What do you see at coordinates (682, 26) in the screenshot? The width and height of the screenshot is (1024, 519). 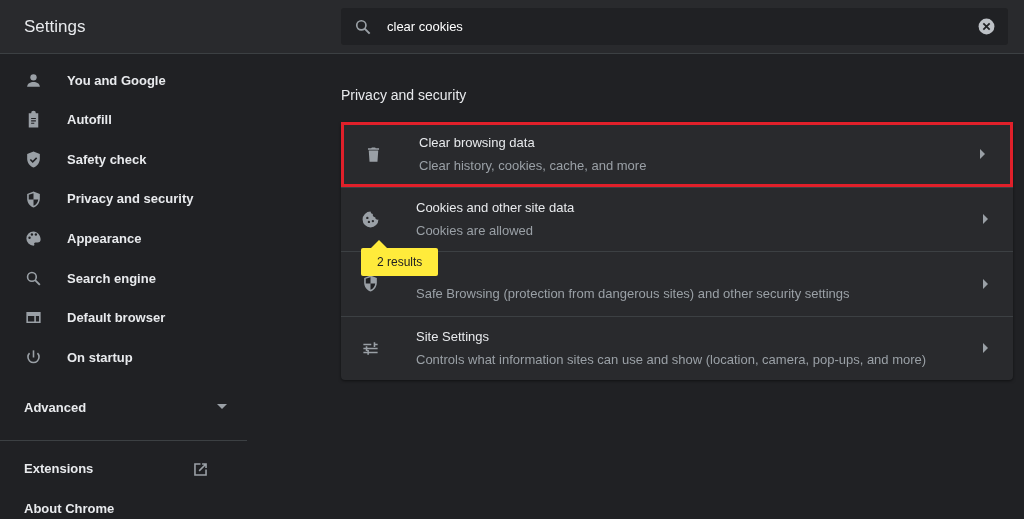 I see `search-input: clear cookies` at bounding box center [682, 26].